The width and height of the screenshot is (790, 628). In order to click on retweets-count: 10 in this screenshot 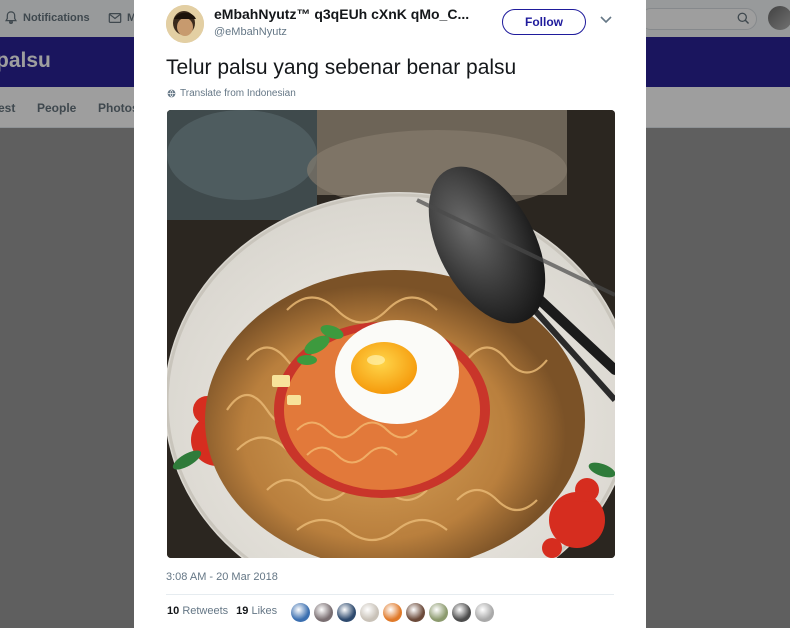, I will do `click(173, 611)`.